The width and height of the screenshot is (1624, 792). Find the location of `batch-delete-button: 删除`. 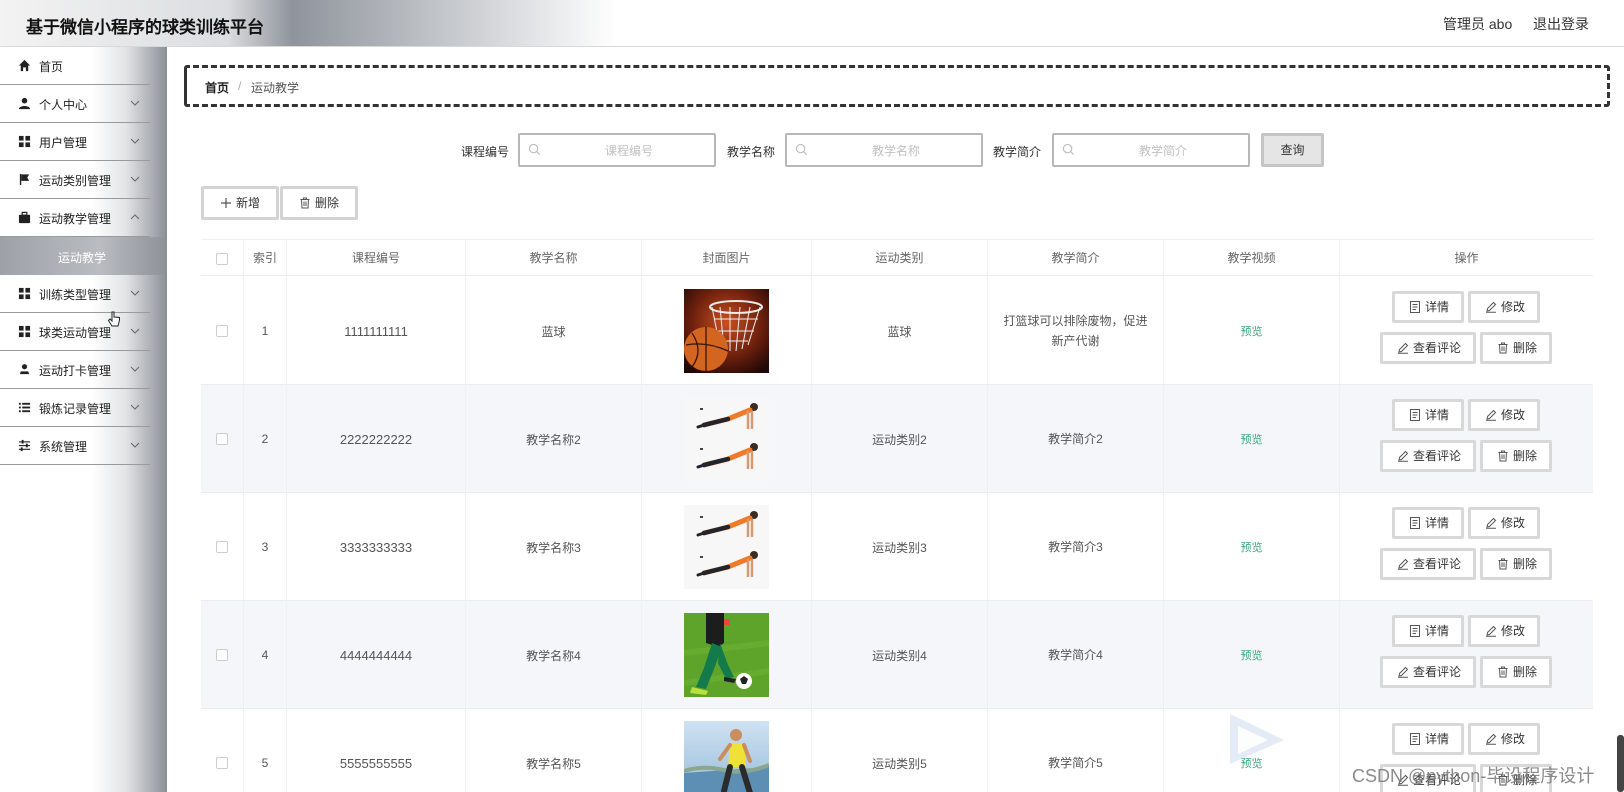

batch-delete-button: 删除 is located at coordinates (319, 203).